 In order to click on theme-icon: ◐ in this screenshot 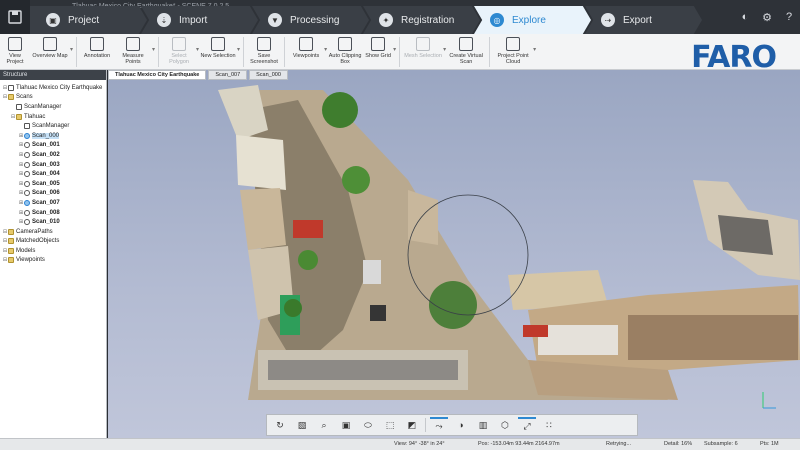, I will do `click(745, 17)`.